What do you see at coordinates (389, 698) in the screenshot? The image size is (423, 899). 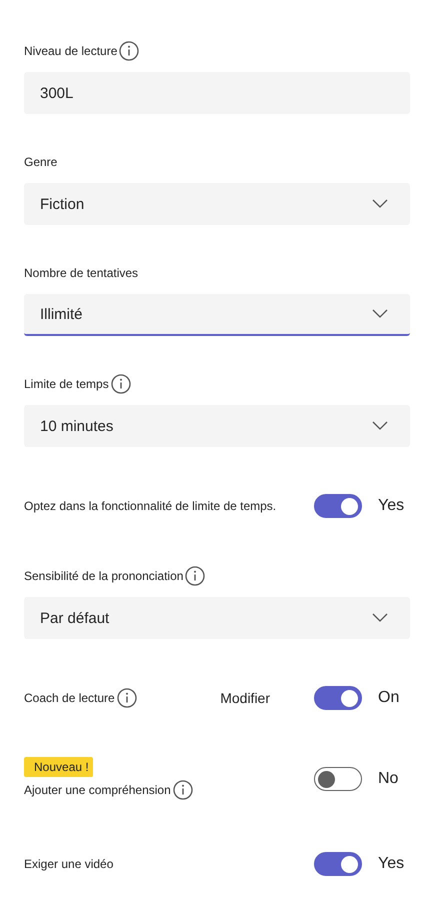 I see `toggle-state-label: On` at bounding box center [389, 698].